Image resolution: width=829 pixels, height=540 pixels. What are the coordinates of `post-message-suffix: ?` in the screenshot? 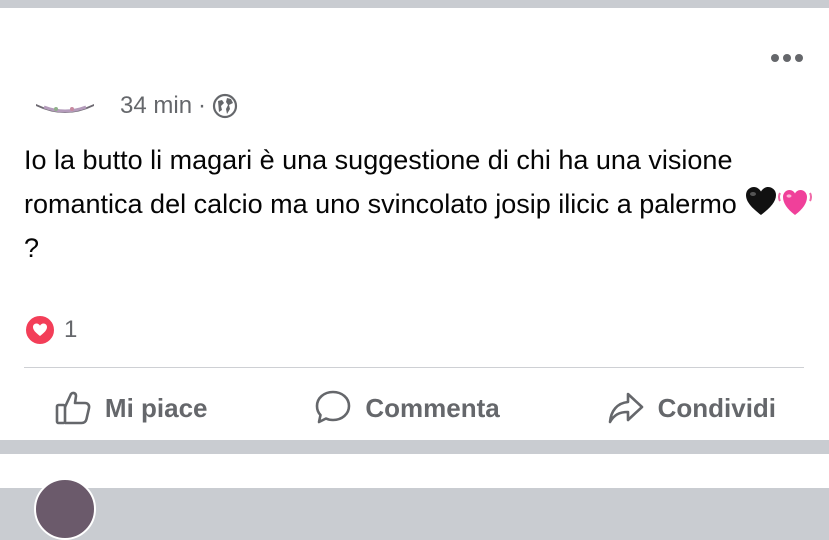 It's located at (32, 248).